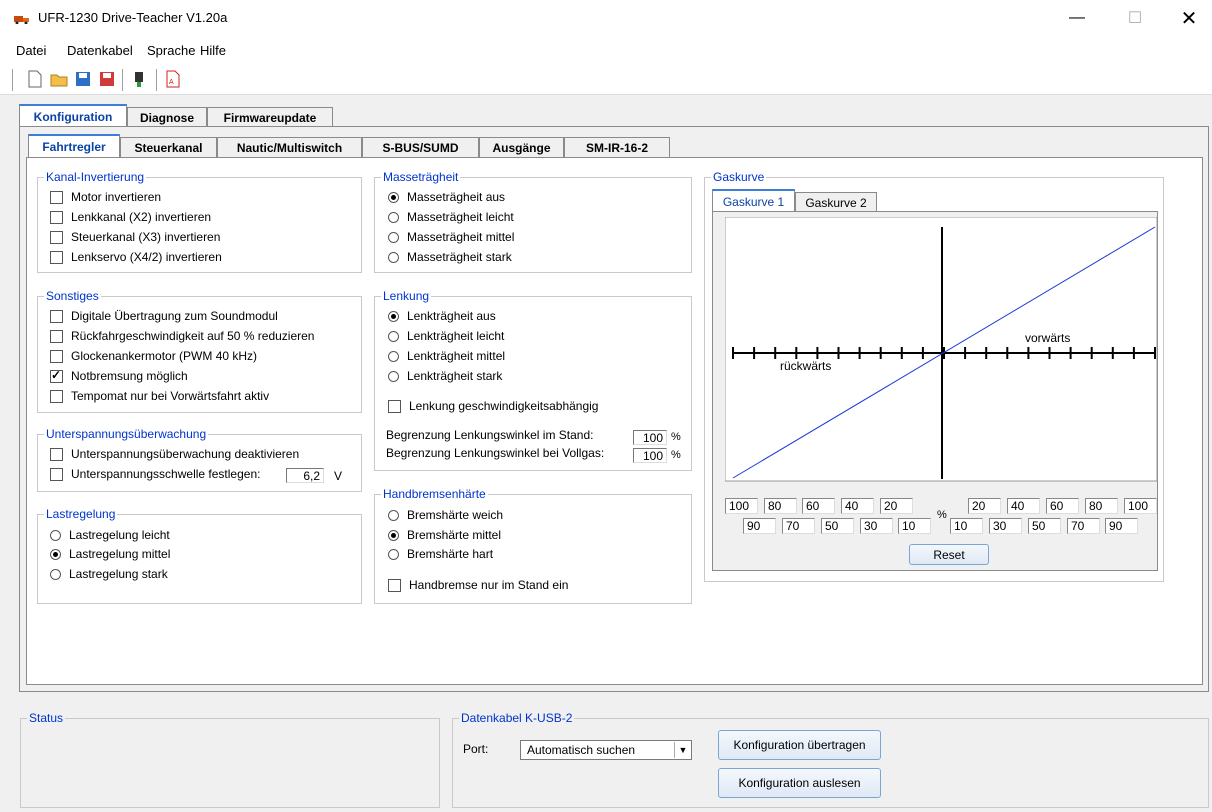  Describe the element at coordinates (446, 197) in the screenshot. I see `masse-aus-radio: Masseträgheit aus` at that location.